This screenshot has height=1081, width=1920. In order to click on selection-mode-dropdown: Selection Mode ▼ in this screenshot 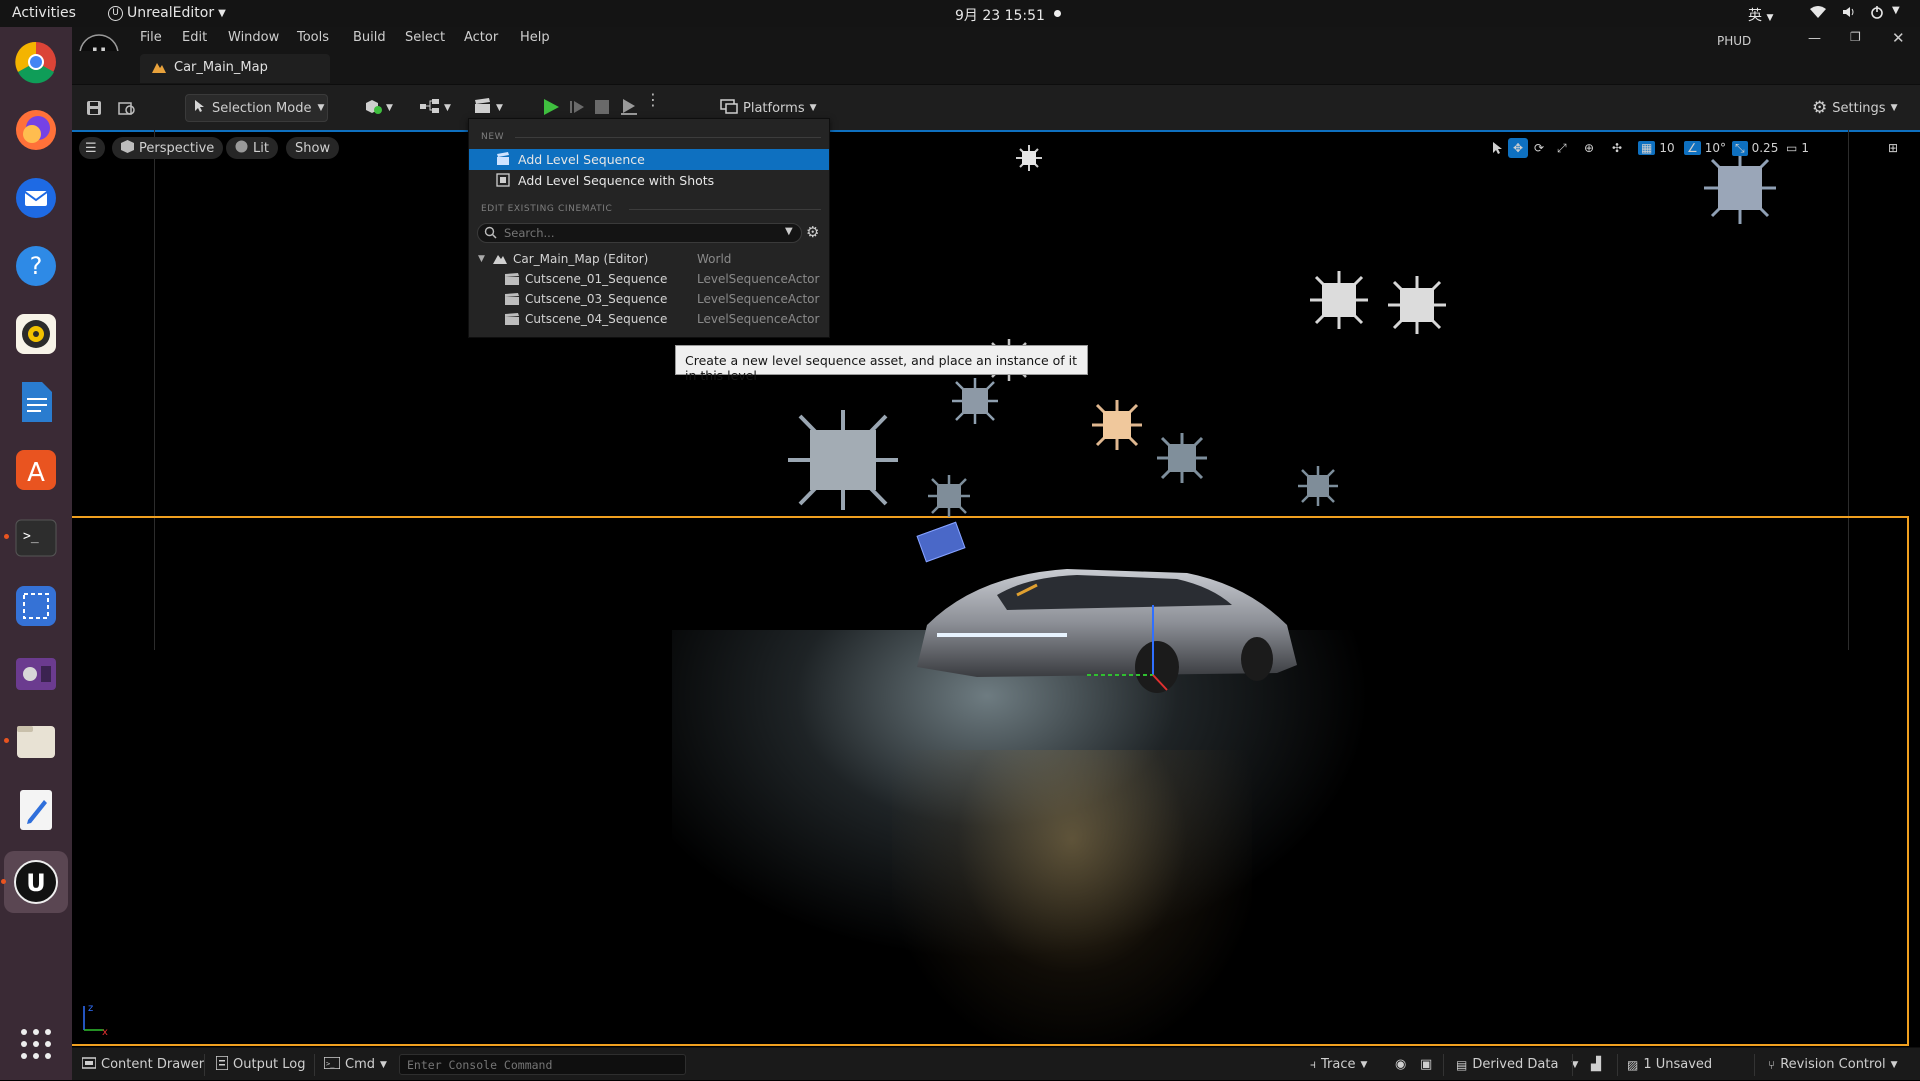, I will do `click(256, 108)`.